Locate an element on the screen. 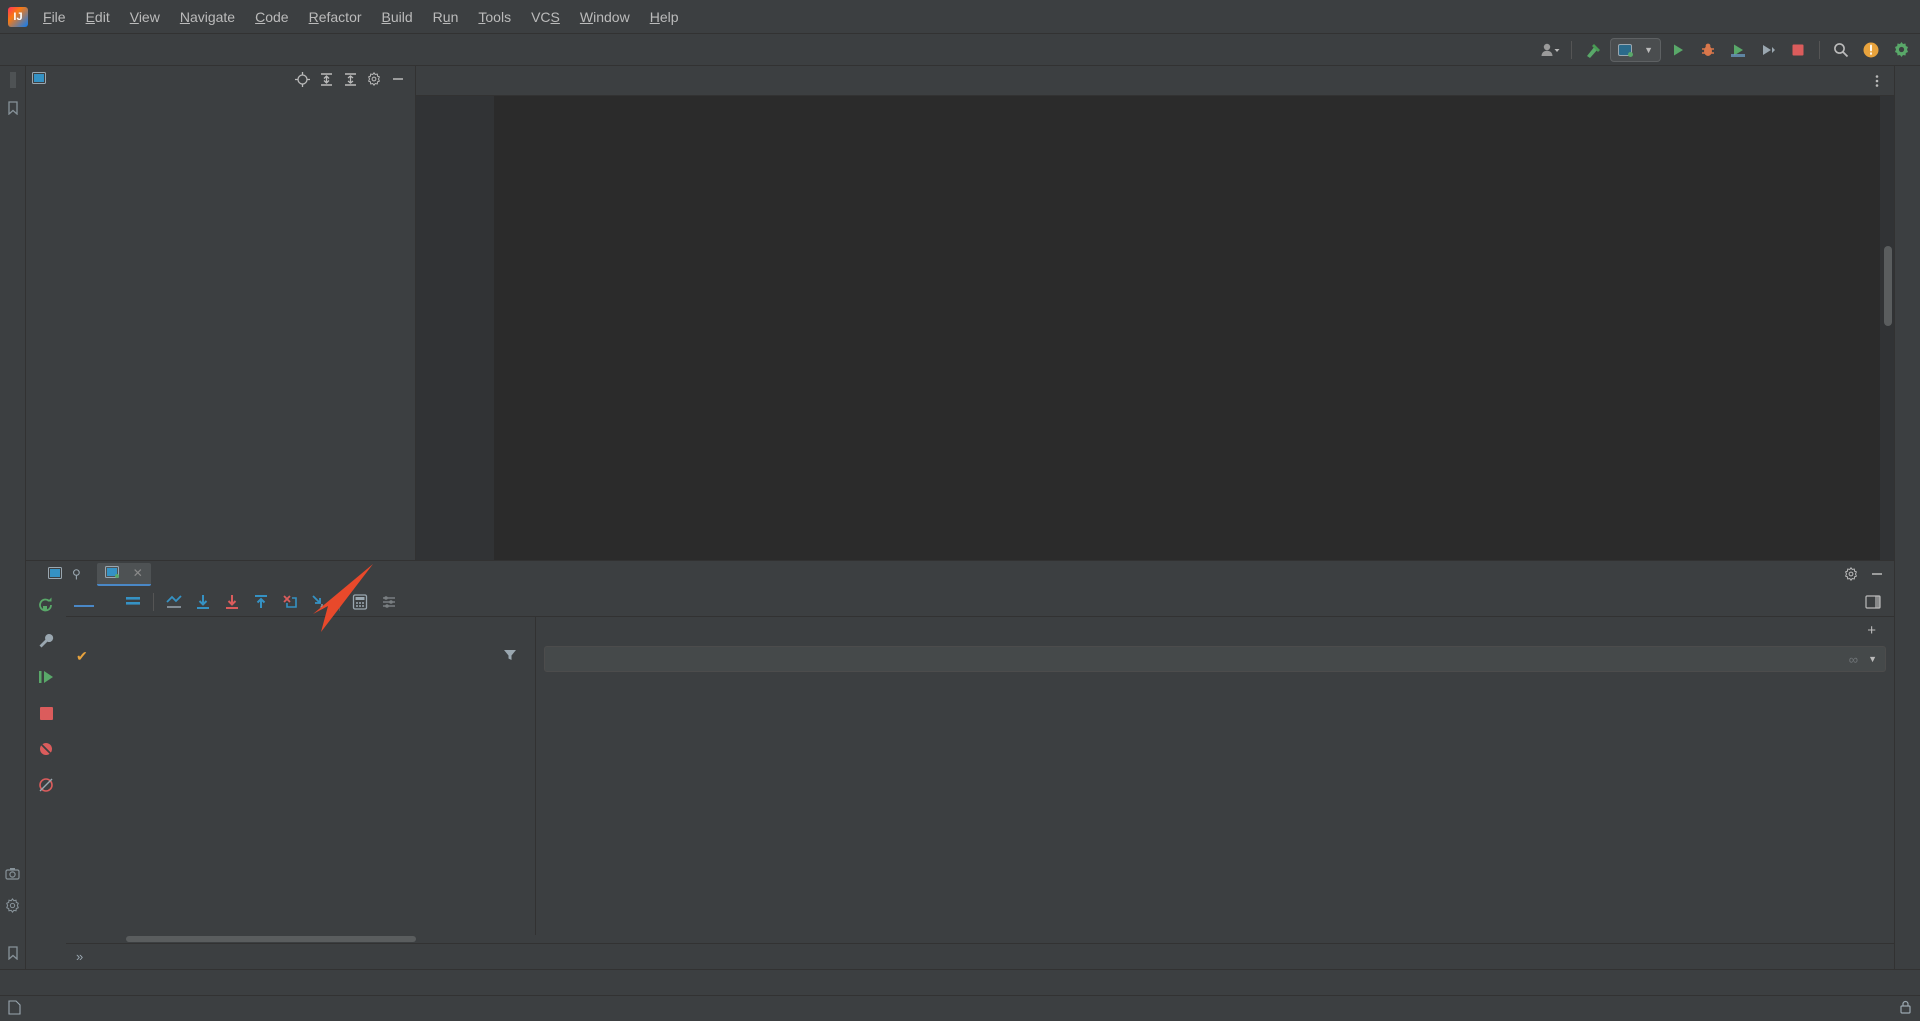 The image size is (1920, 1021). chevron-down-icon: ▼ is located at coordinates (1872, 659).